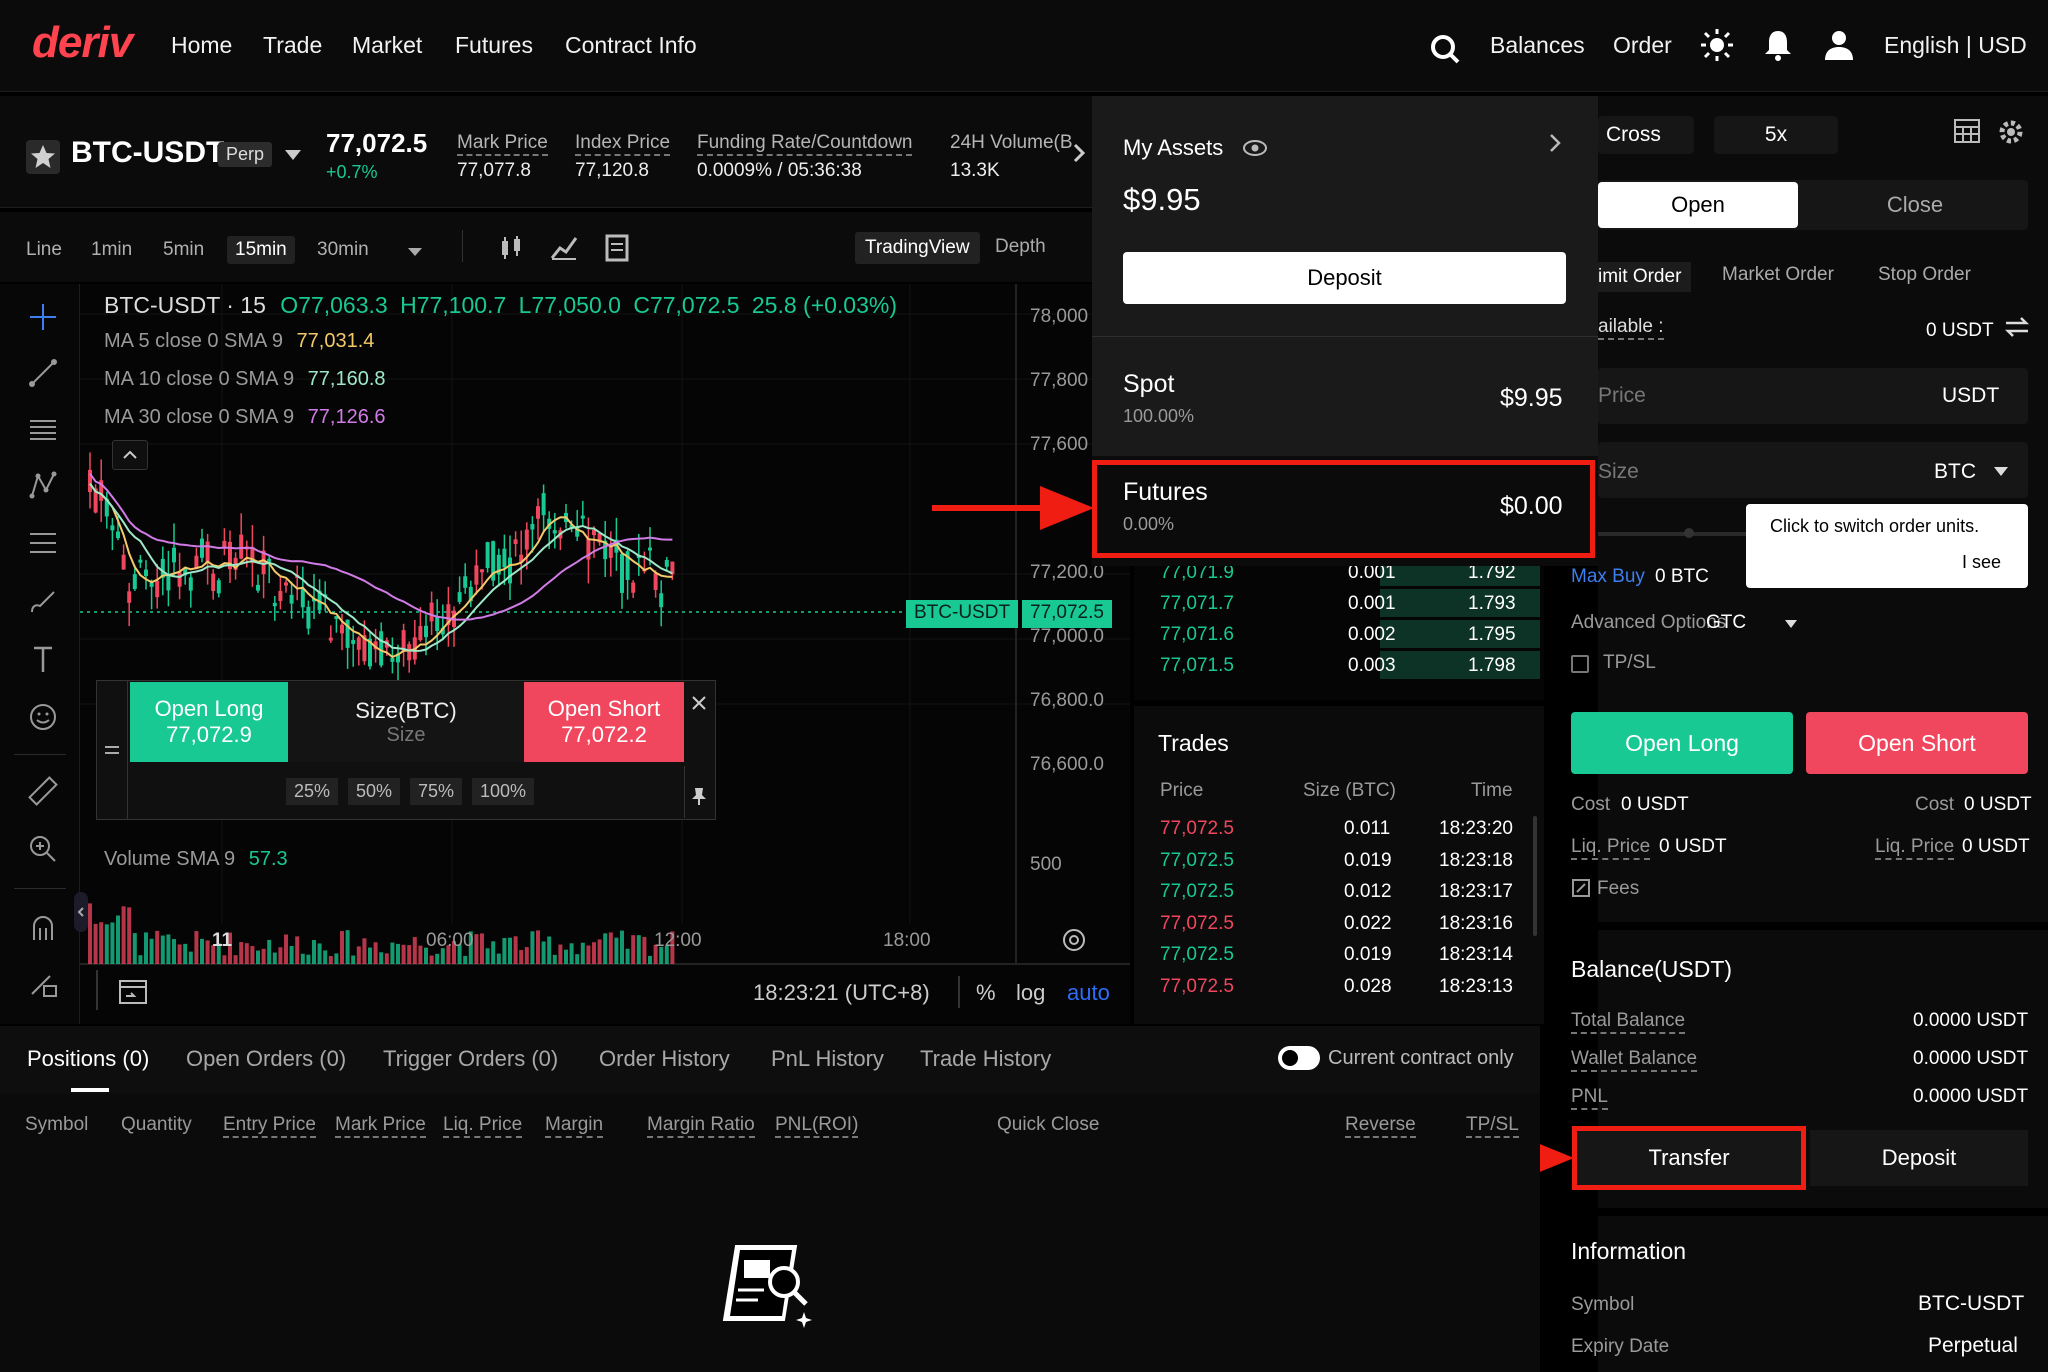  Describe the element at coordinates (43, 791) in the screenshot. I see `ruler-icon` at that location.